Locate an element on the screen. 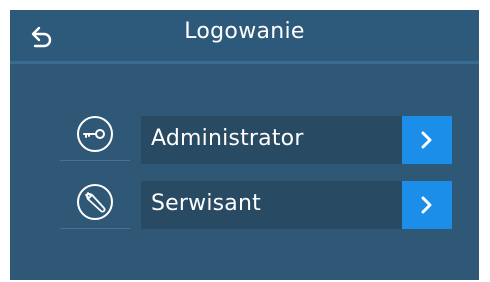 The width and height of the screenshot is (490, 282). serwisant-arrow-button is located at coordinates (427, 205).